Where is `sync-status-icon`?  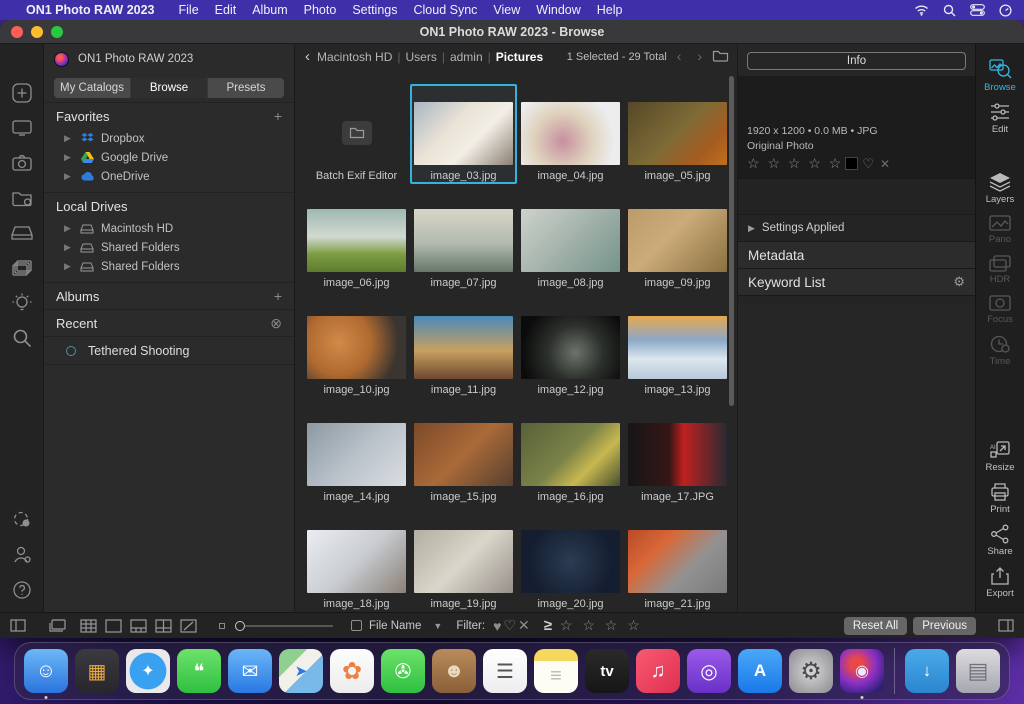 sync-status-icon is located at coordinates (22, 520).